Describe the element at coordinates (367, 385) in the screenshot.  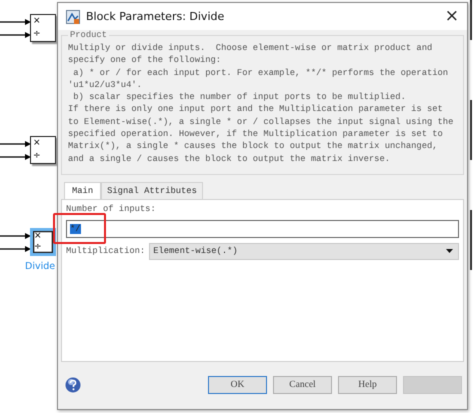
I see `dialog-button: Help` at that location.